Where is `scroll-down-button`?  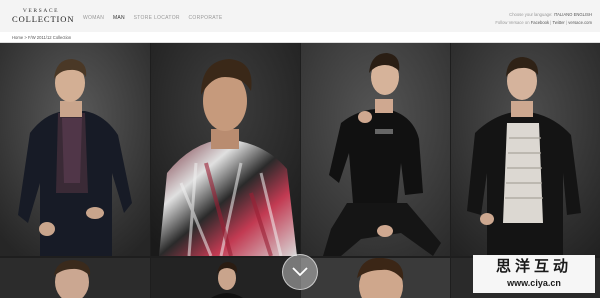
scroll-down-button is located at coordinates (300, 272).